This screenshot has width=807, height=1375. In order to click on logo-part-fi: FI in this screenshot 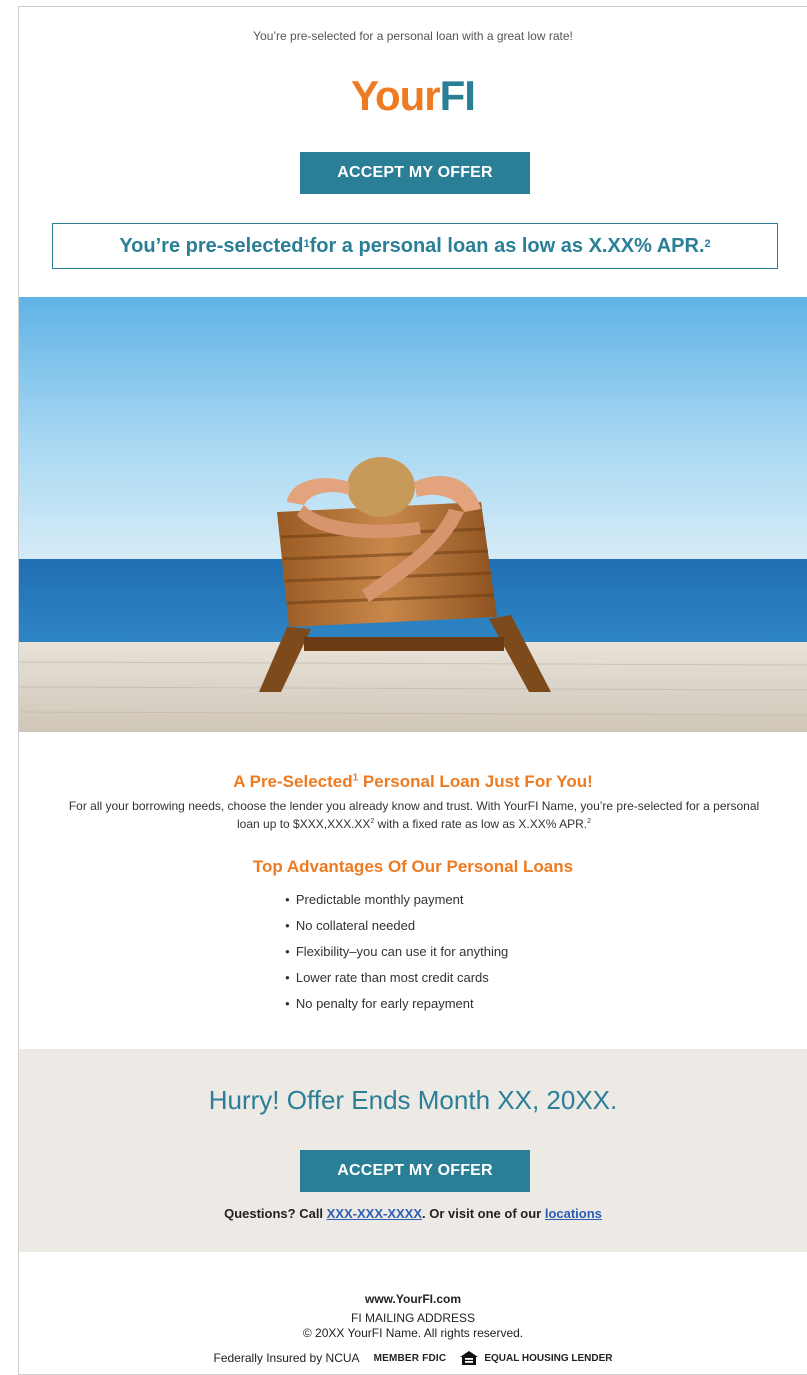, I will do `click(457, 95)`.